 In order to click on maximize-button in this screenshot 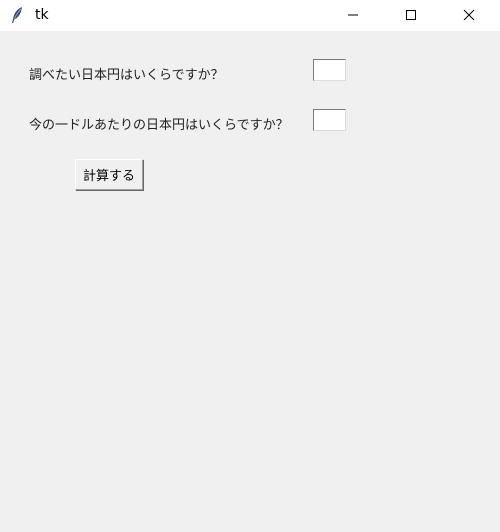, I will do `click(411, 15)`.